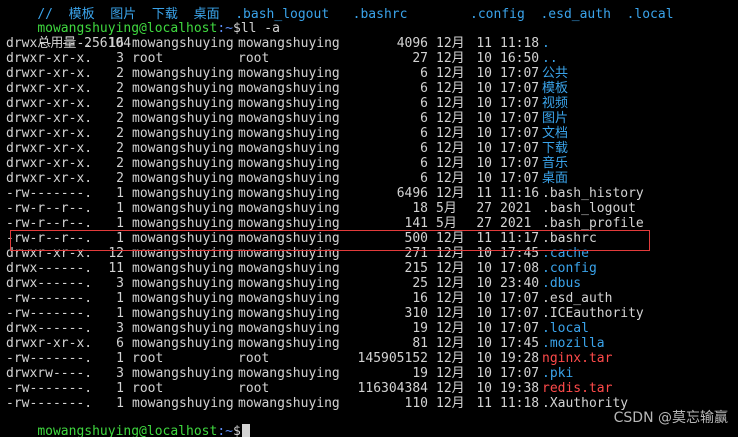  What do you see at coordinates (236, 28) in the screenshot?
I see `prompt-symbol: $` at bounding box center [236, 28].